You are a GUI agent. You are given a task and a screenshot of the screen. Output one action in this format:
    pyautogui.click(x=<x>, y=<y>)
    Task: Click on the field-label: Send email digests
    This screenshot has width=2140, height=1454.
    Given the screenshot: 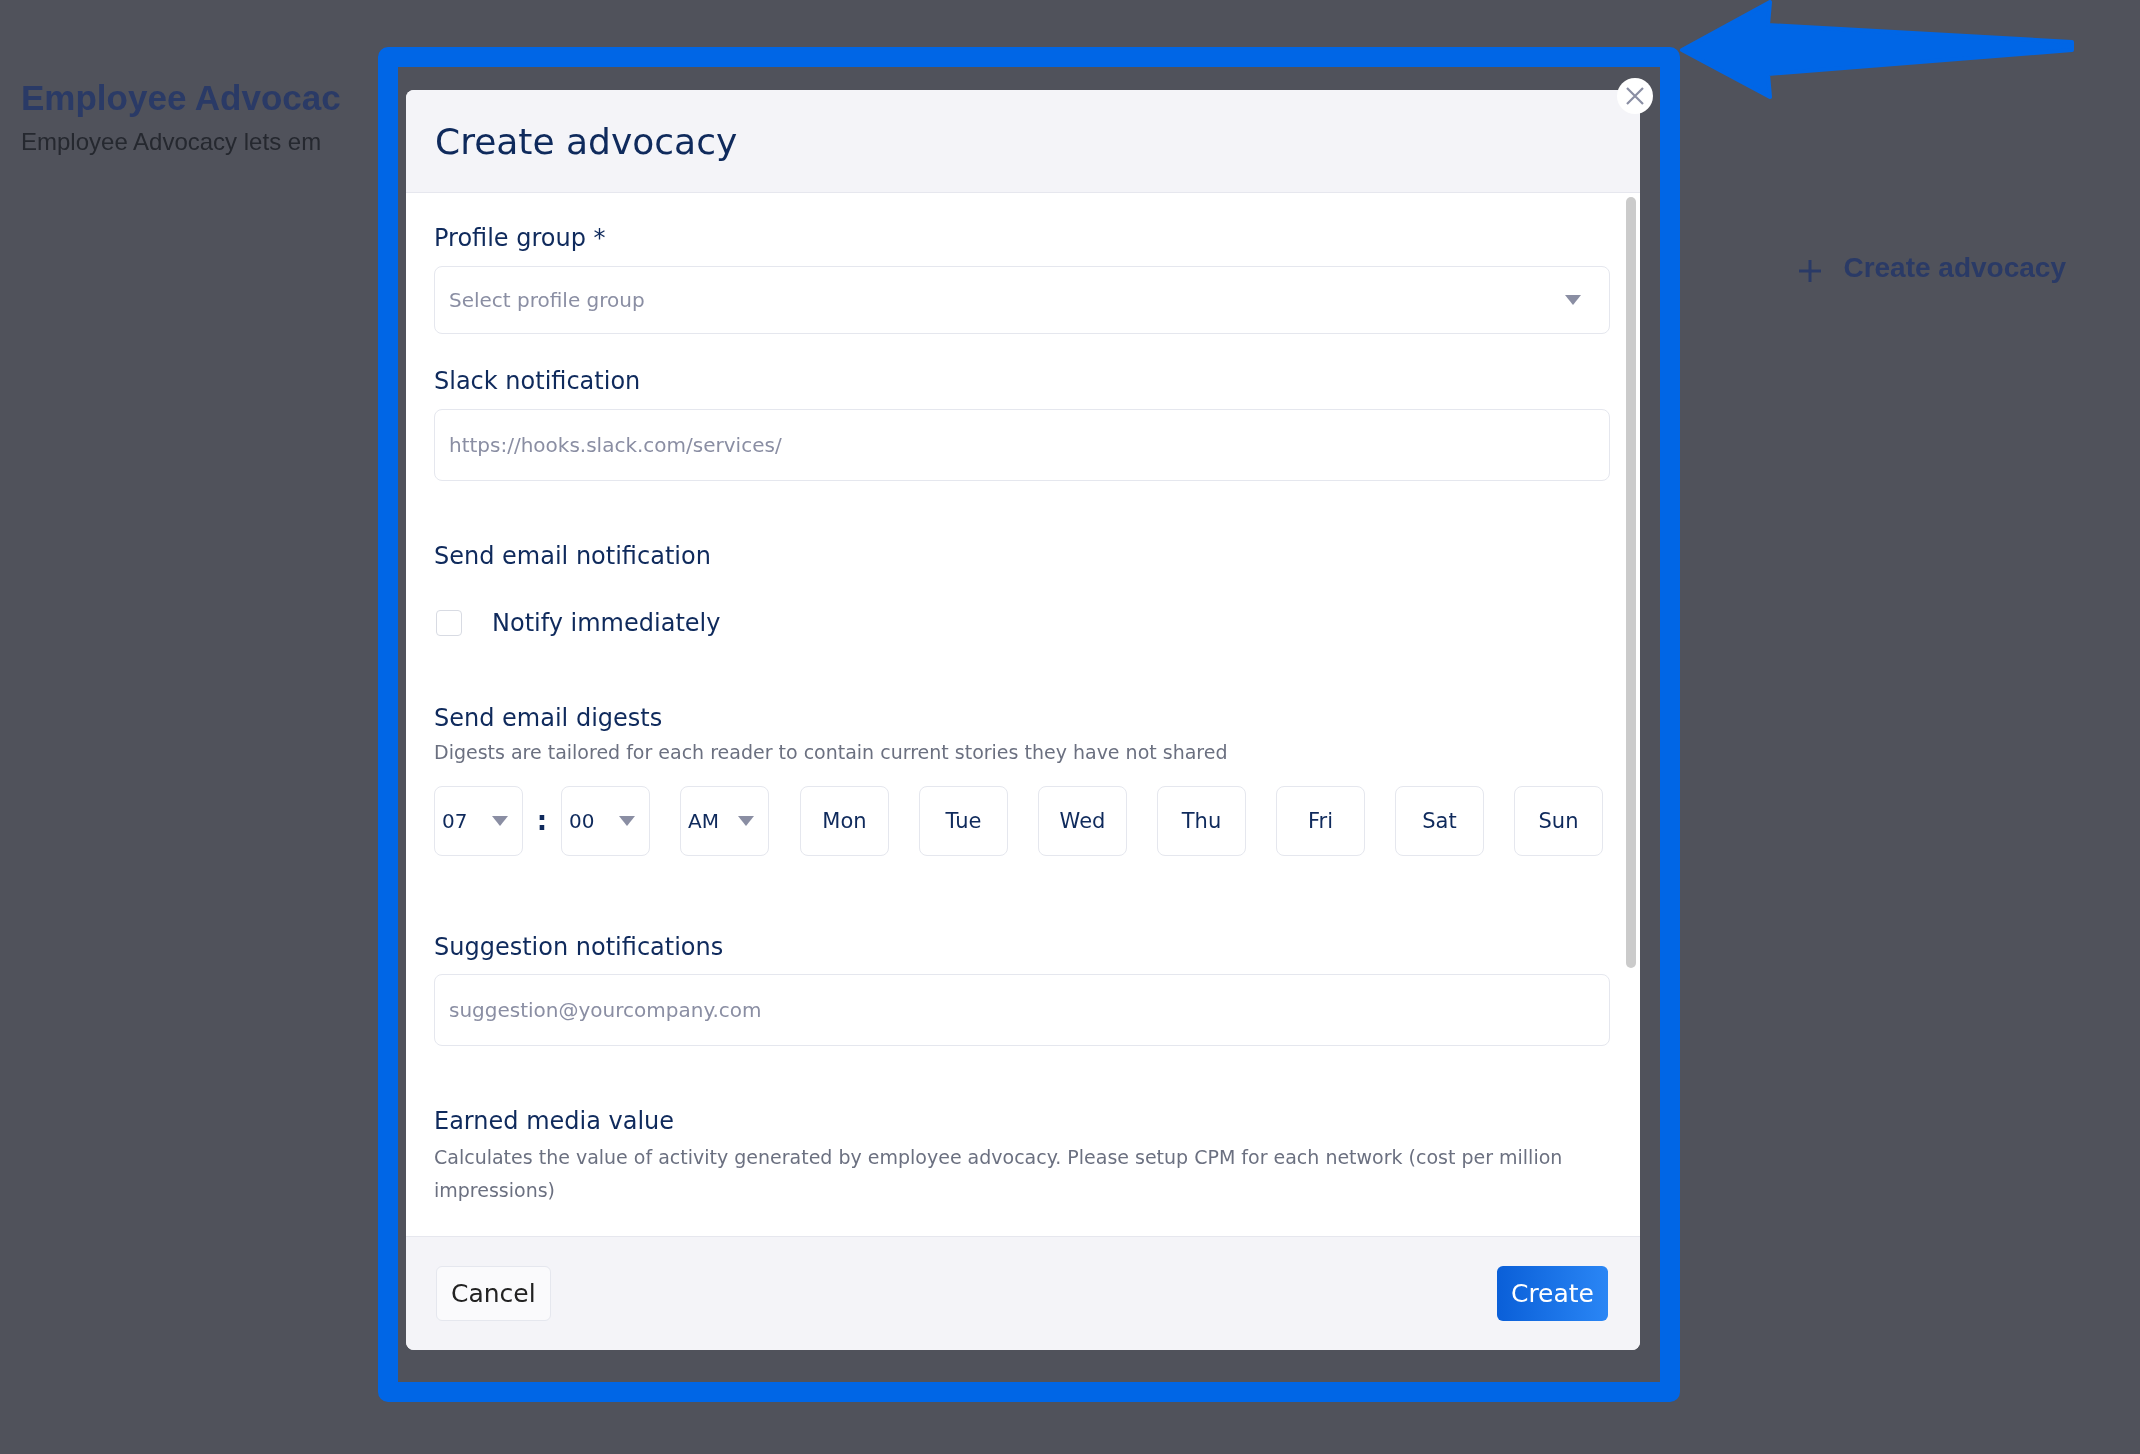 What is the action you would take?
    pyautogui.click(x=549, y=718)
    